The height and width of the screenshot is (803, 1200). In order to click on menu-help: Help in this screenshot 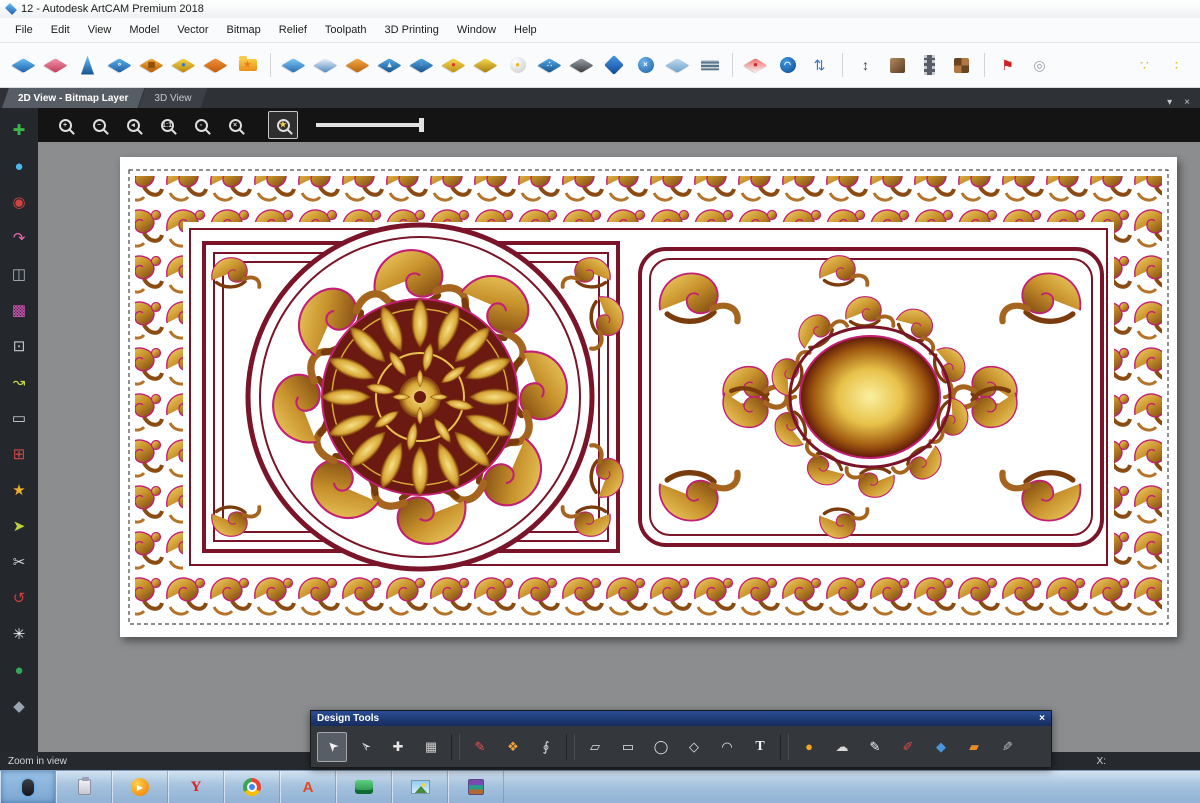, I will do `click(525, 30)`.